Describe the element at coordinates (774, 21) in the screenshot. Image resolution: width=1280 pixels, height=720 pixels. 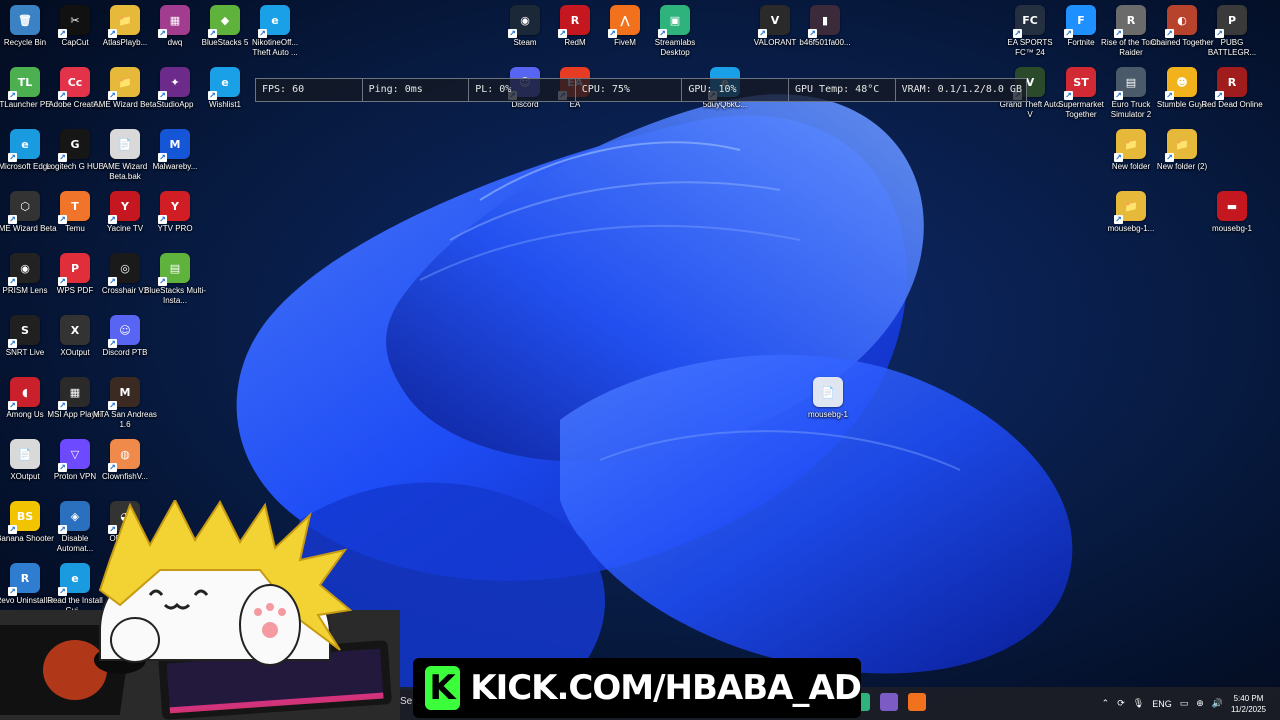
I see `app-icon: V` at that location.